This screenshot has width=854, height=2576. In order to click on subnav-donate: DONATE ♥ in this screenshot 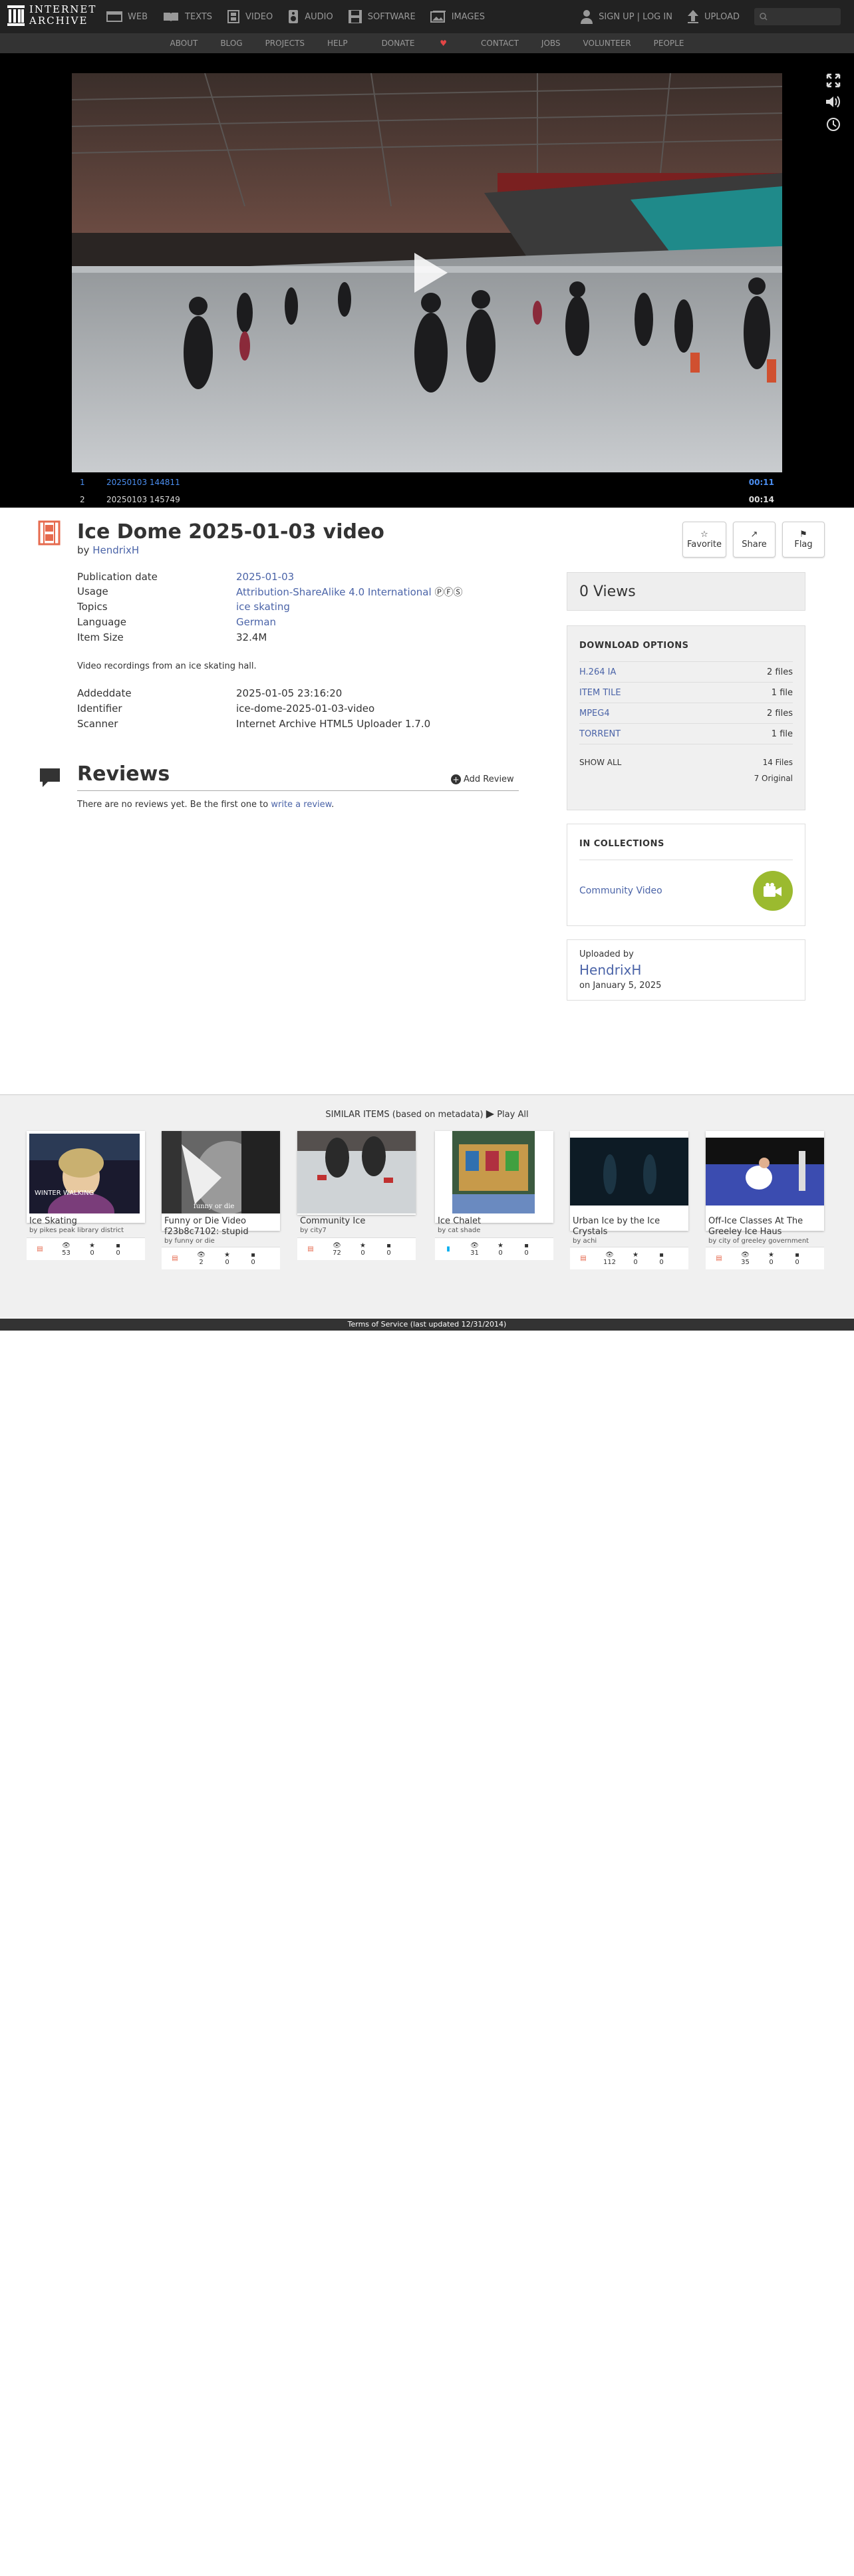, I will do `click(414, 43)`.